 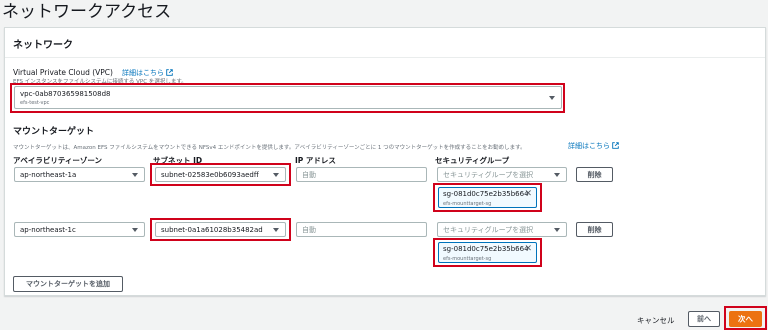 What do you see at coordinates (309, 229) in the screenshot?
I see `ip-input-2-placeholder: 自動` at bounding box center [309, 229].